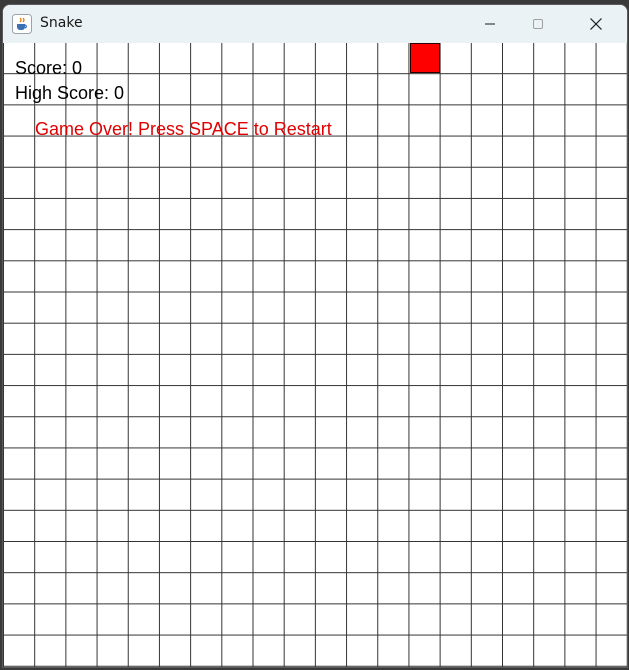 This screenshot has height=670, width=629. I want to click on score-label: Score: 0, so click(49, 68).